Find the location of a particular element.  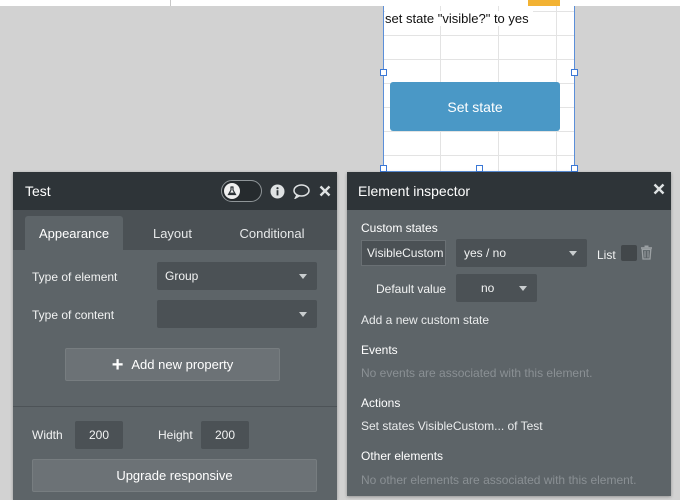

custom-state-type-value: yes / no is located at coordinates (485, 253).